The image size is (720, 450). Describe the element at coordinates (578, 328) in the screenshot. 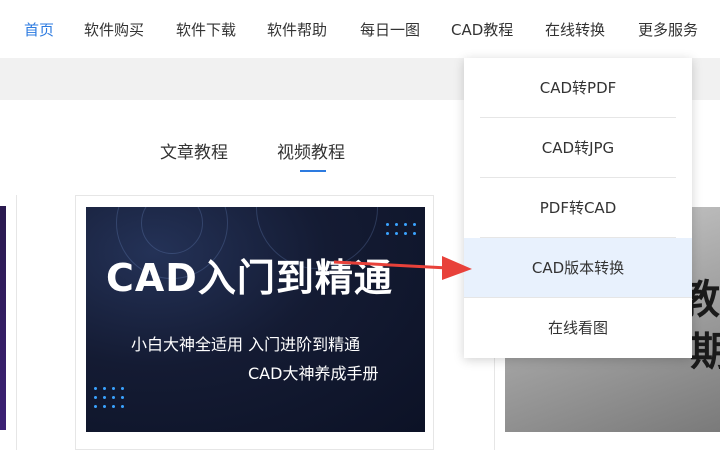

I see `dropdown-item-online-viewer: 在线看图` at that location.